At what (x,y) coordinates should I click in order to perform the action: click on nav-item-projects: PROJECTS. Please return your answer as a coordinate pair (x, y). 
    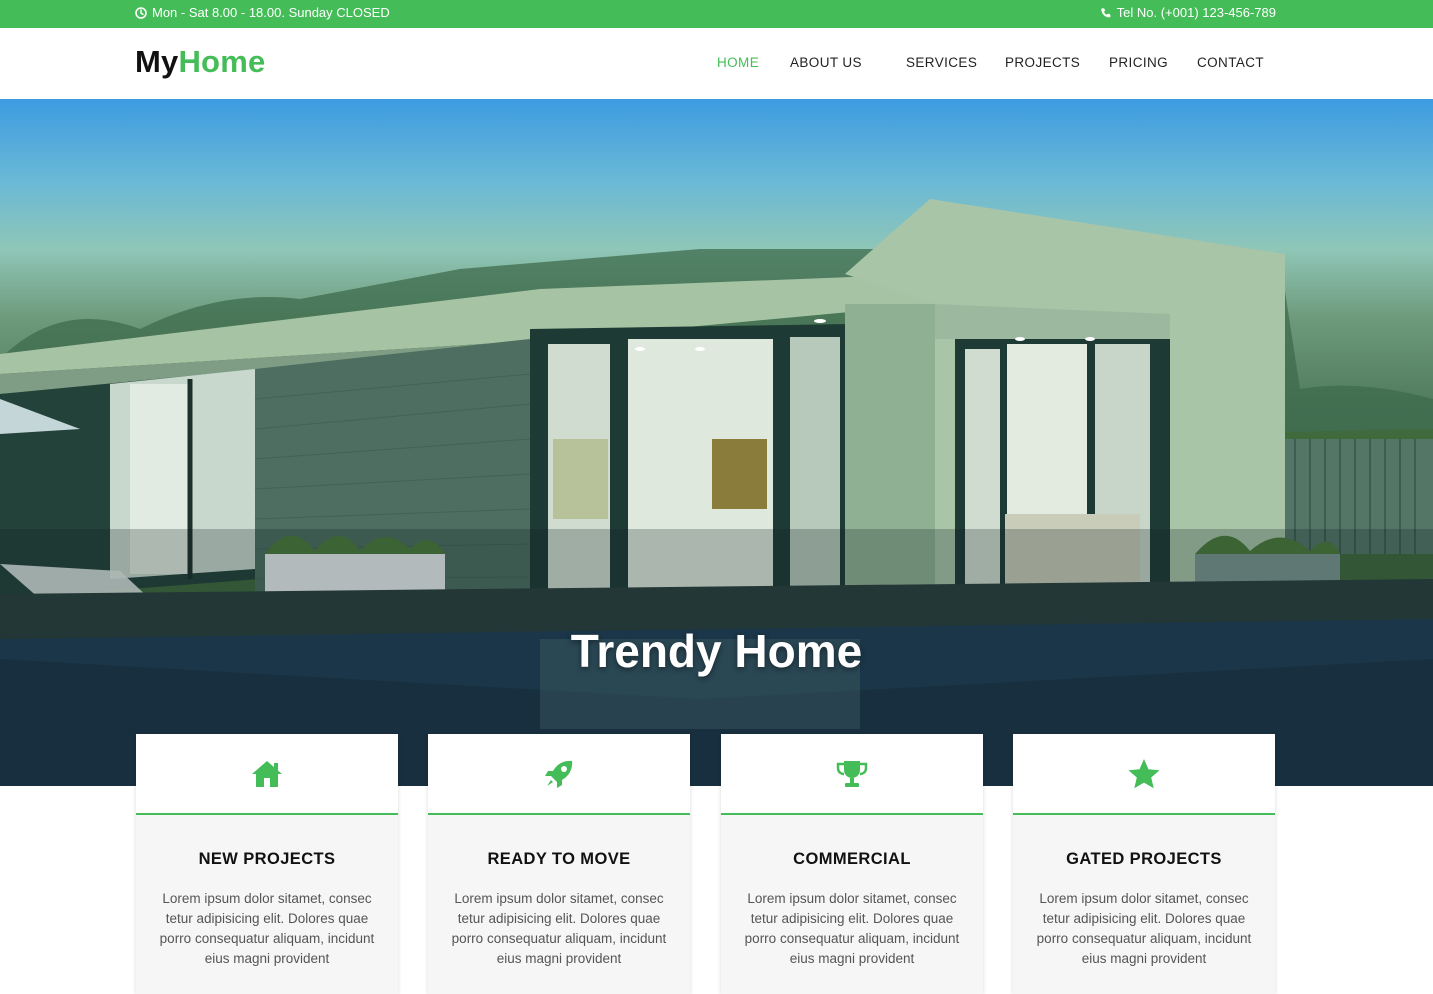
    Looking at the image, I should click on (1042, 62).